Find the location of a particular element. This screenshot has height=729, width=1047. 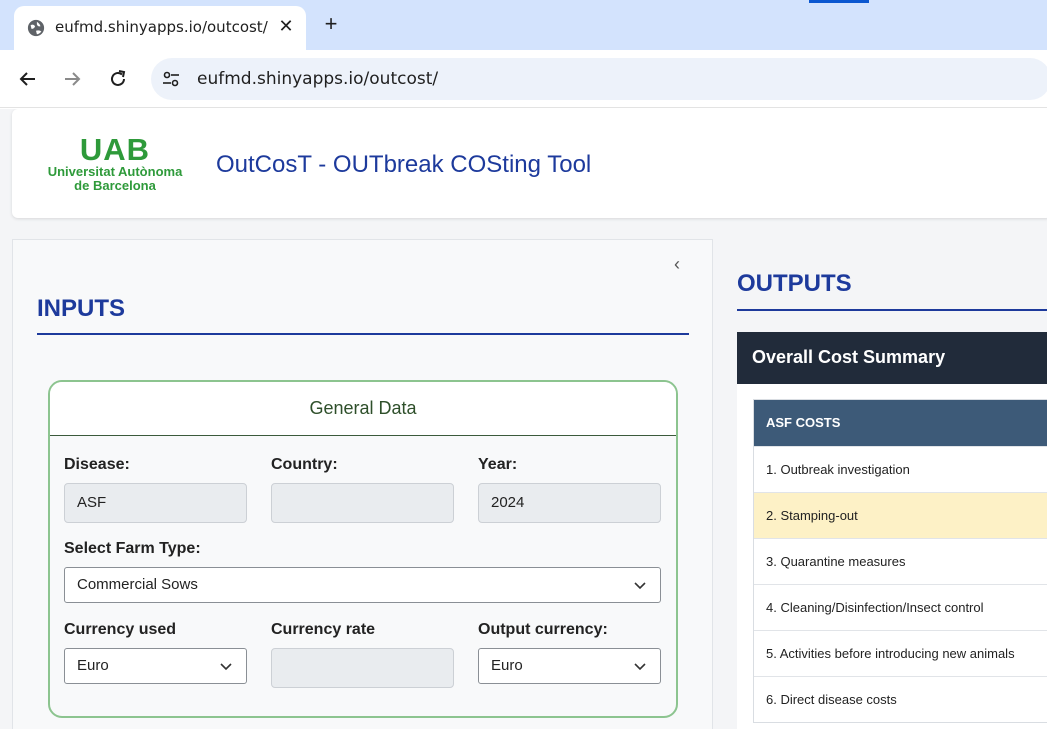

logo-text-line1: Universitat Autònoma is located at coordinates (115, 171).